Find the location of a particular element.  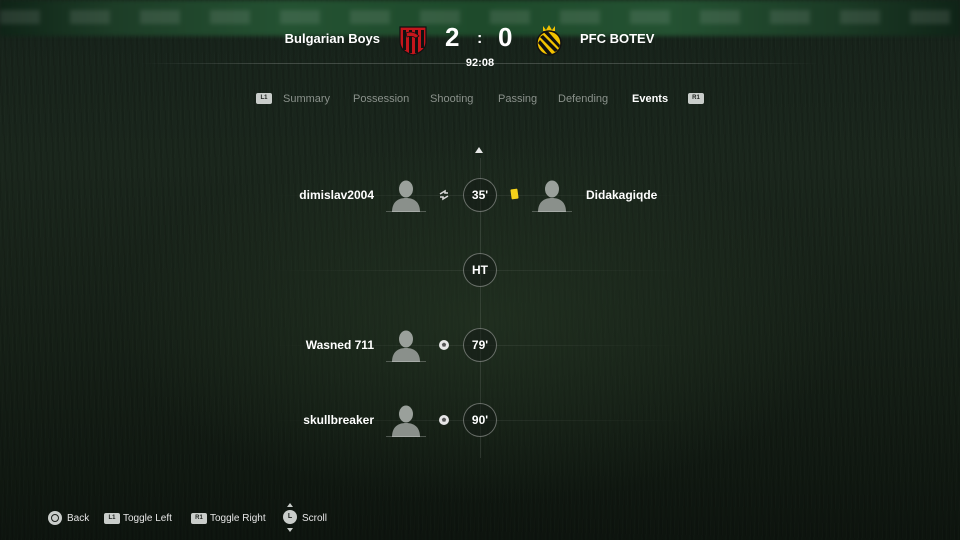

home-team-name: Bulgarian Boys is located at coordinates (332, 38).